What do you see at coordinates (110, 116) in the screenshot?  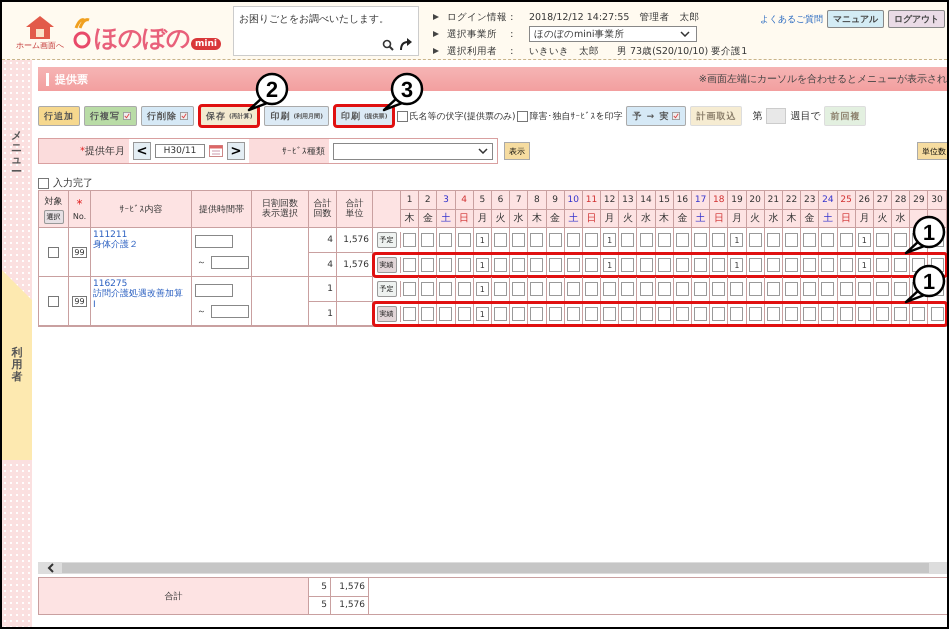 I see `toolbar-button: 行複写` at bounding box center [110, 116].